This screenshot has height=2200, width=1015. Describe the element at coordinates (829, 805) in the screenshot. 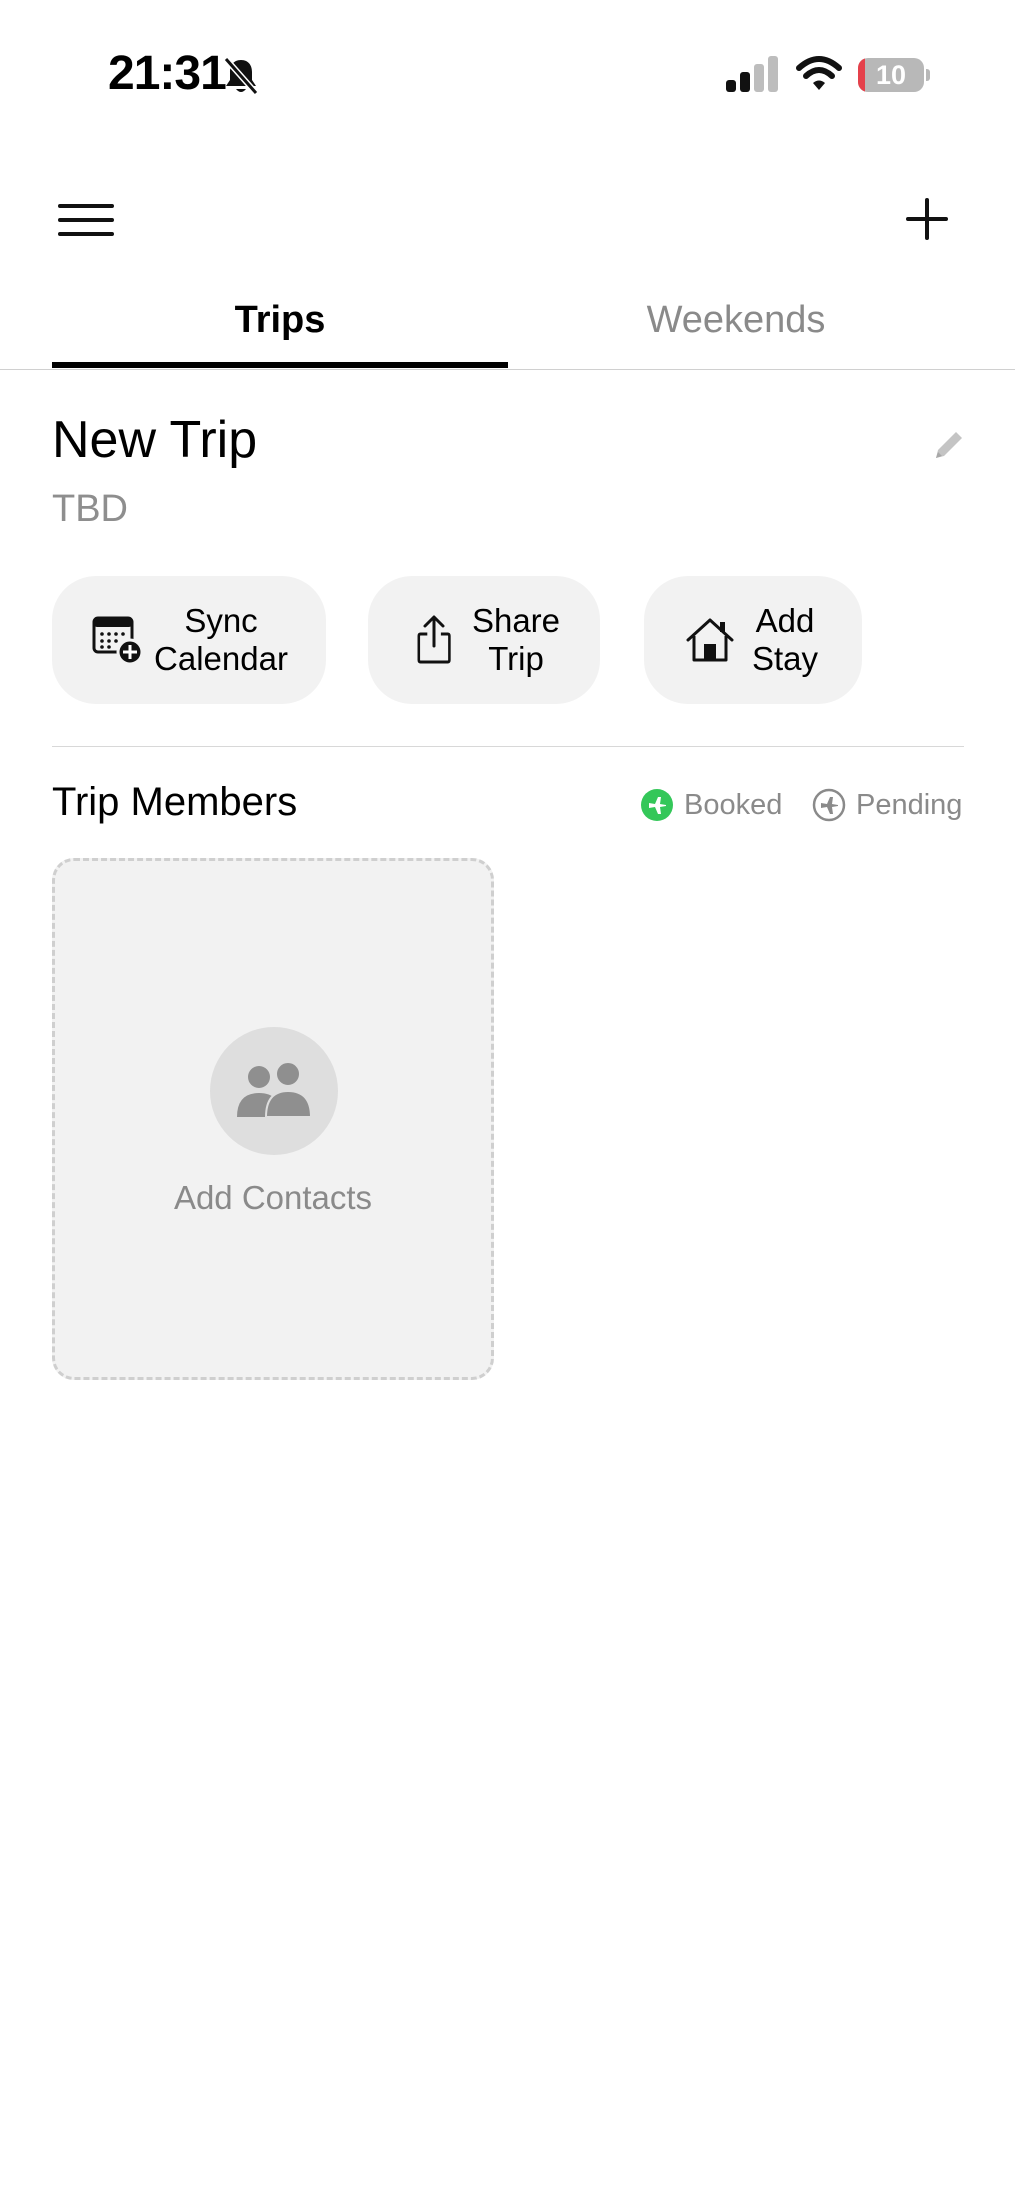

I see `plane-outline-icon` at that location.